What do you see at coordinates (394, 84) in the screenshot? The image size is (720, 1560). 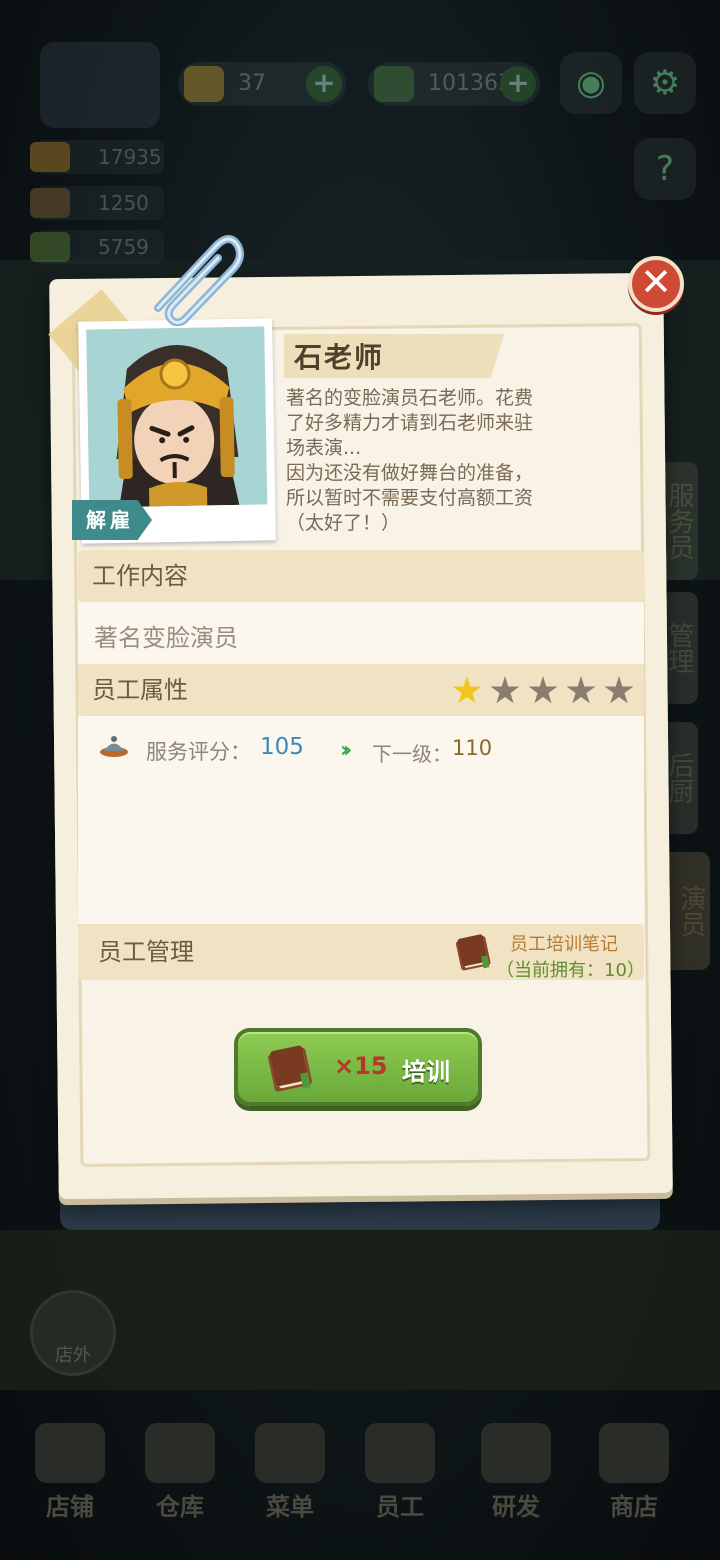 I see `cash-icon` at bounding box center [394, 84].